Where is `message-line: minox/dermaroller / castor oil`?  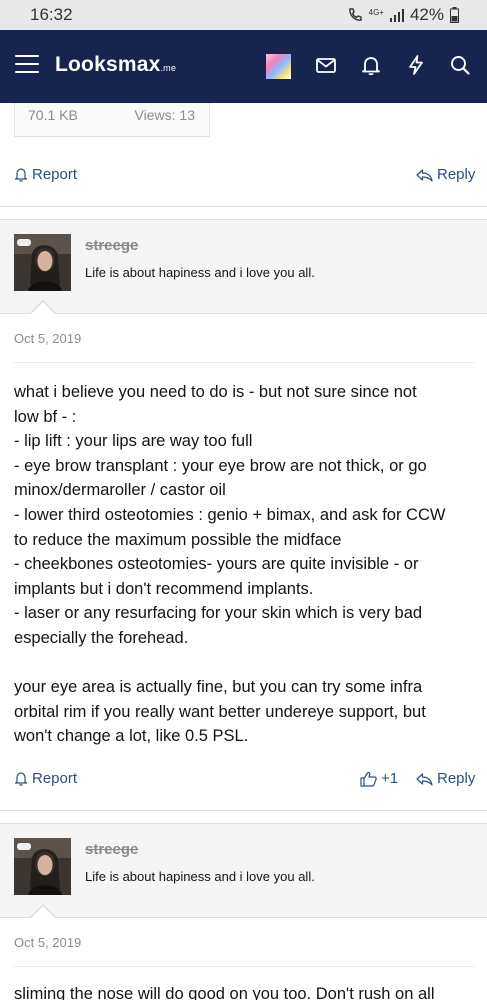 message-line: minox/dermaroller / castor oil is located at coordinates (120, 490).